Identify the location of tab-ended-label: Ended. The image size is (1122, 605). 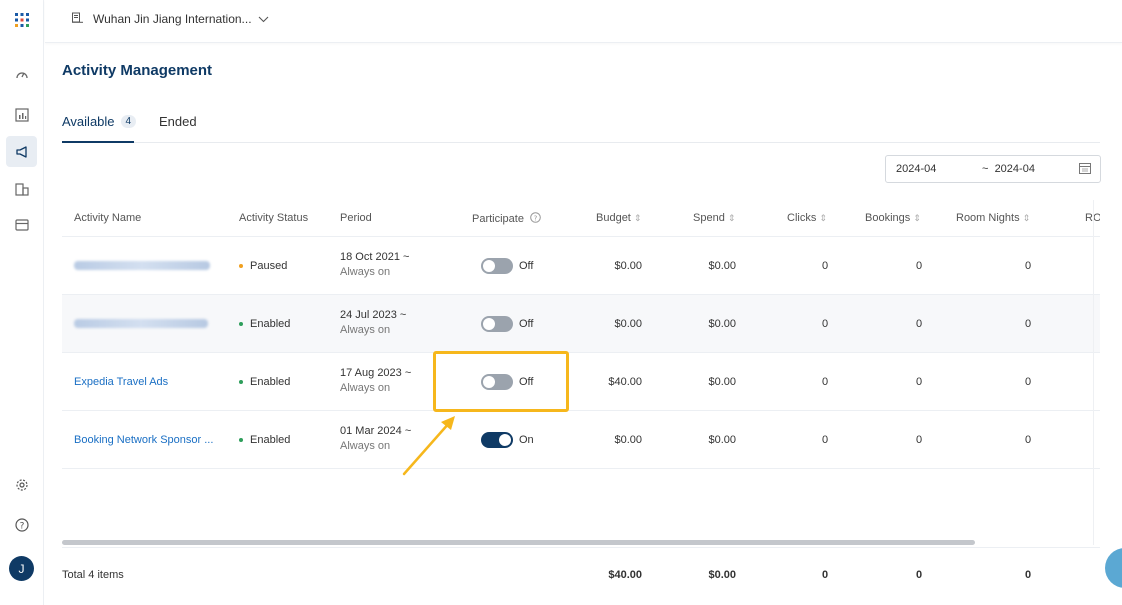
(178, 121).